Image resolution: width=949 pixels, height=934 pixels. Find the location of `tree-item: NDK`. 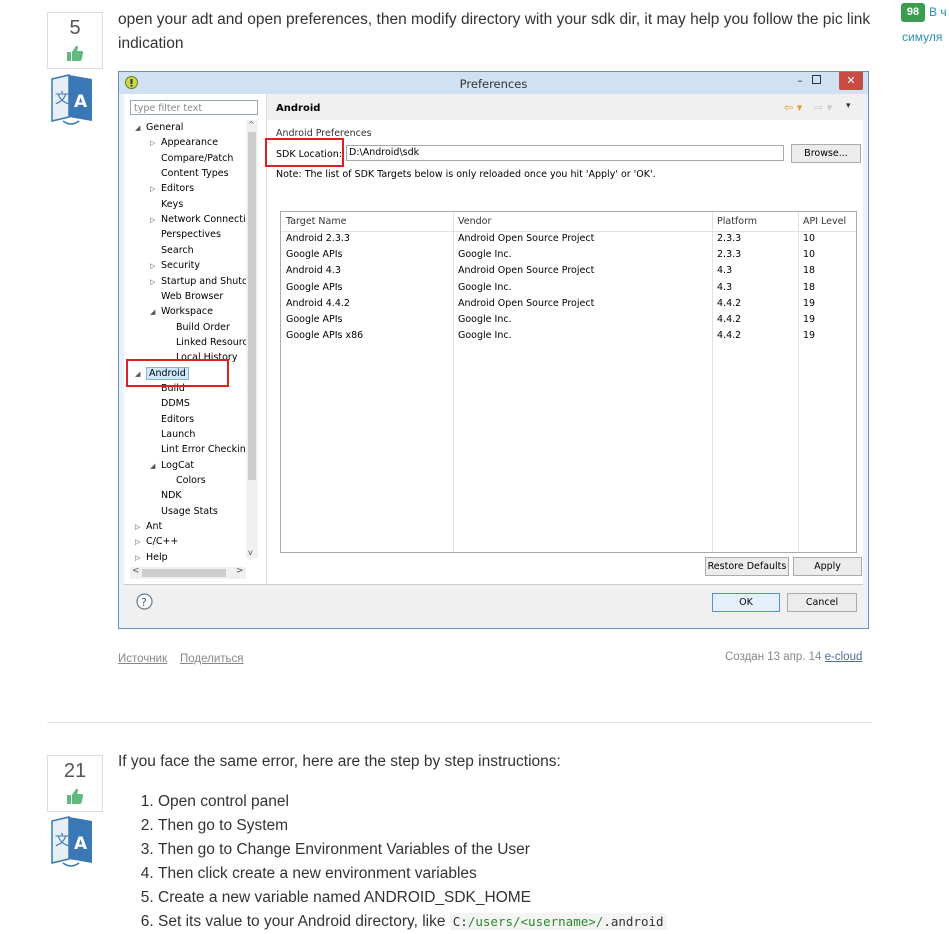

tree-item: NDK is located at coordinates (171, 495).